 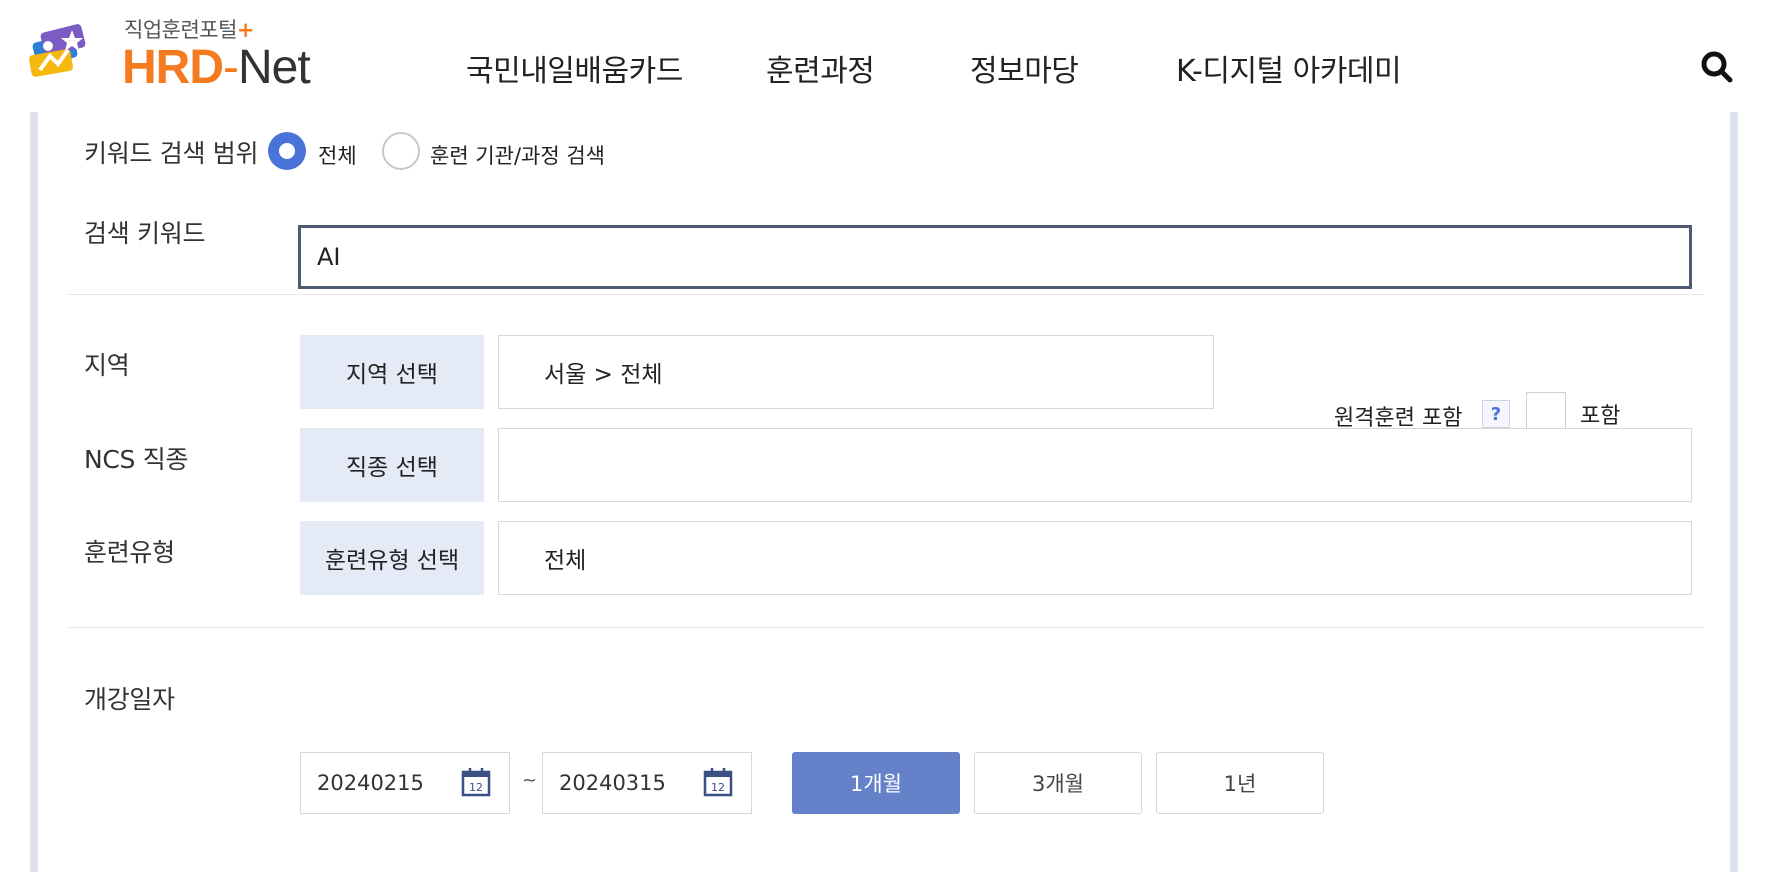 What do you see at coordinates (370, 783) in the screenshot?
I see `start-date-value: 20240215` at bounding box center [370, 783].